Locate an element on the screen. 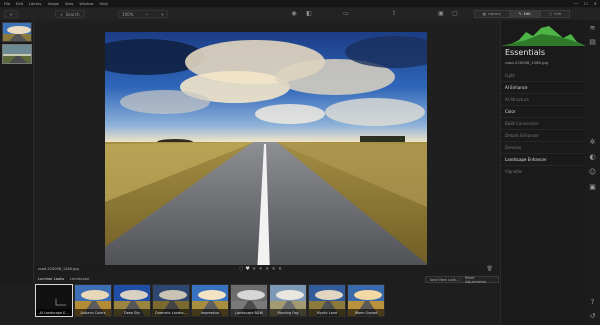 The image size is (600, 325). creative-palette-icon: ◐ is located at coordinates (592, 157).